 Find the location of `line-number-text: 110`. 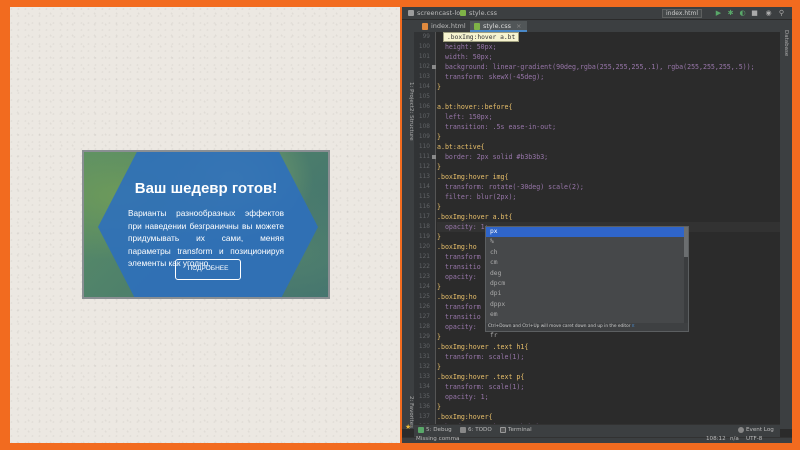

line-number-text: 110 is located at coordinates (424, 147).